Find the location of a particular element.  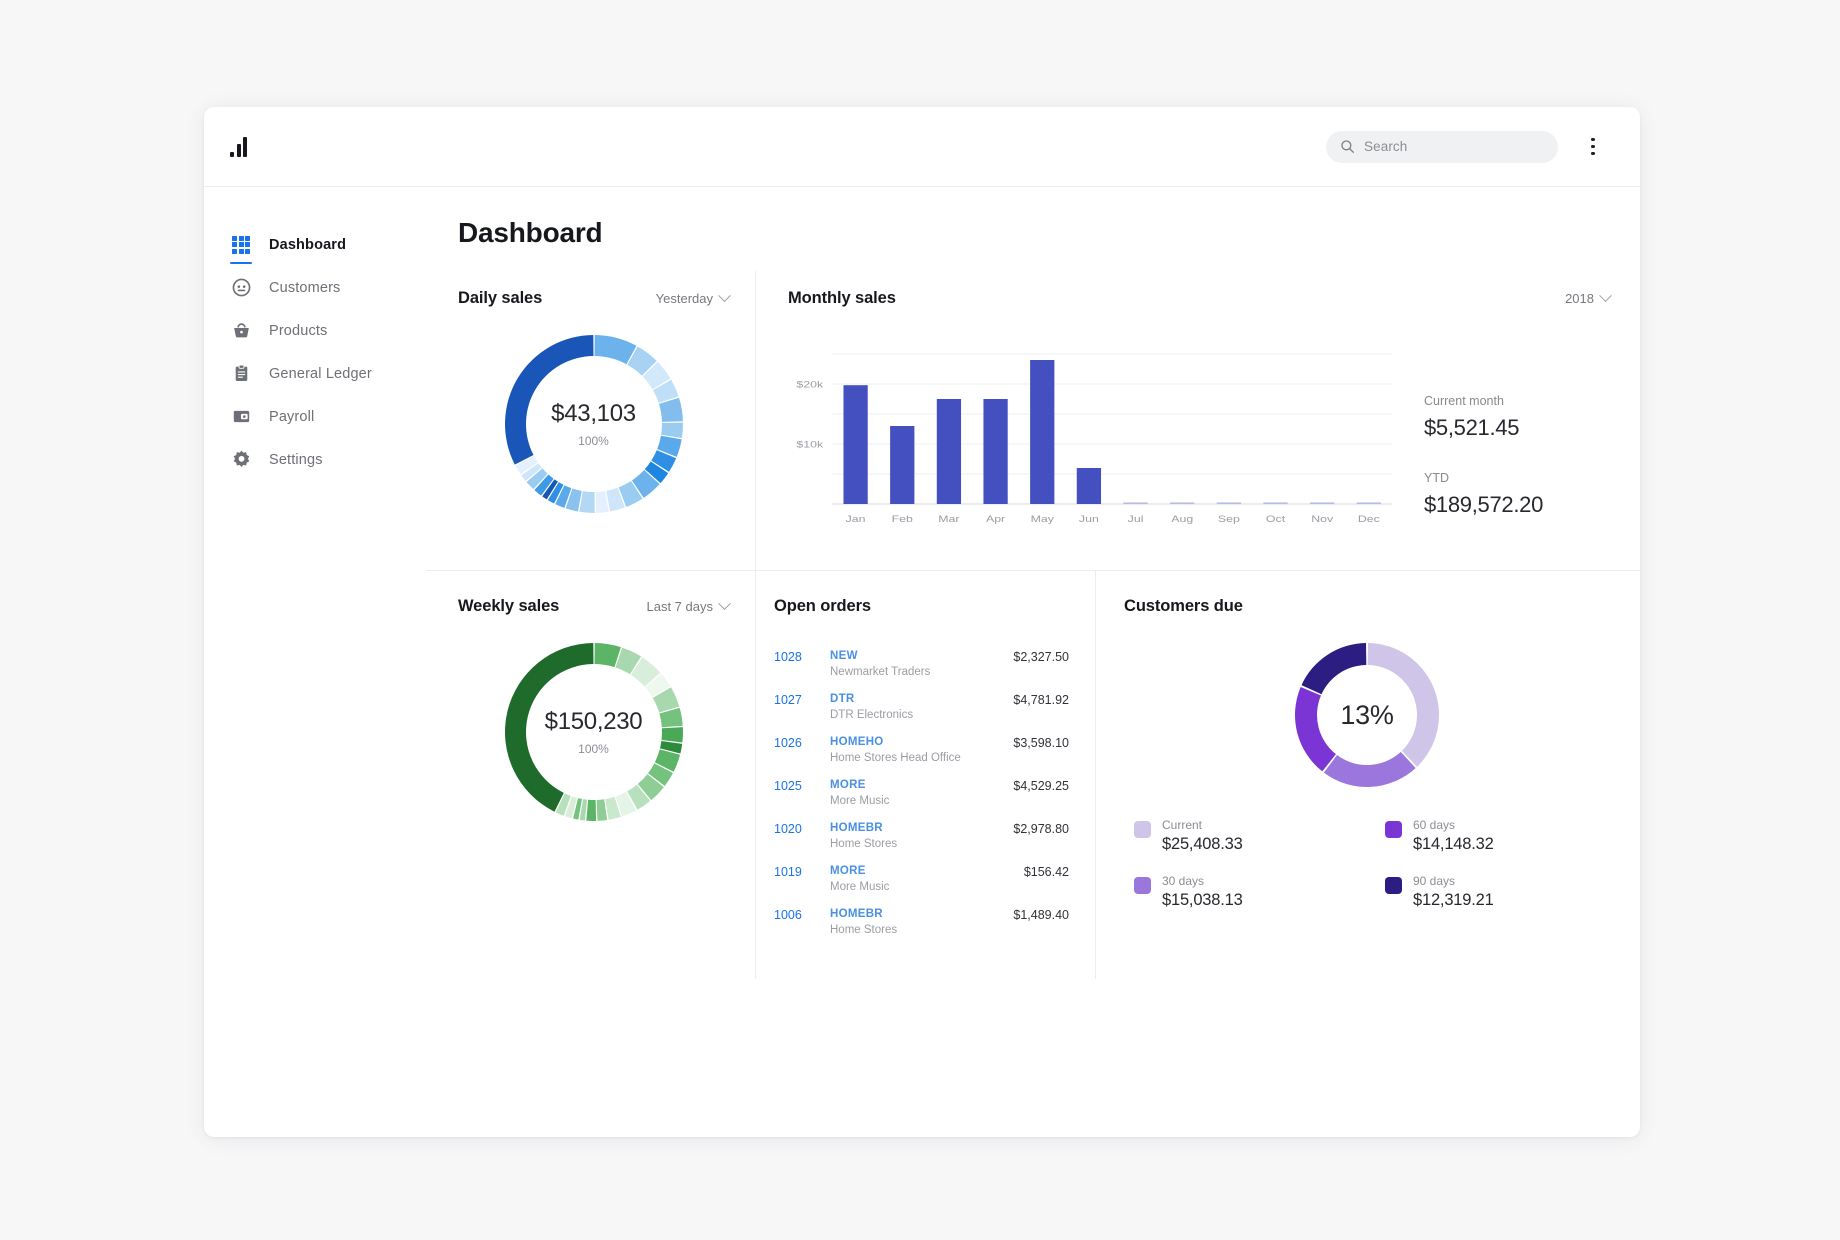

daily-sales-range-dropdown: Yesterday is located at coordinates (693, 297).